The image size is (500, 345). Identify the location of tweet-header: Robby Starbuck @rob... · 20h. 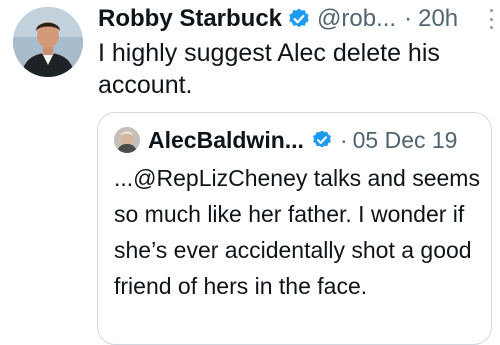
(278, 19).